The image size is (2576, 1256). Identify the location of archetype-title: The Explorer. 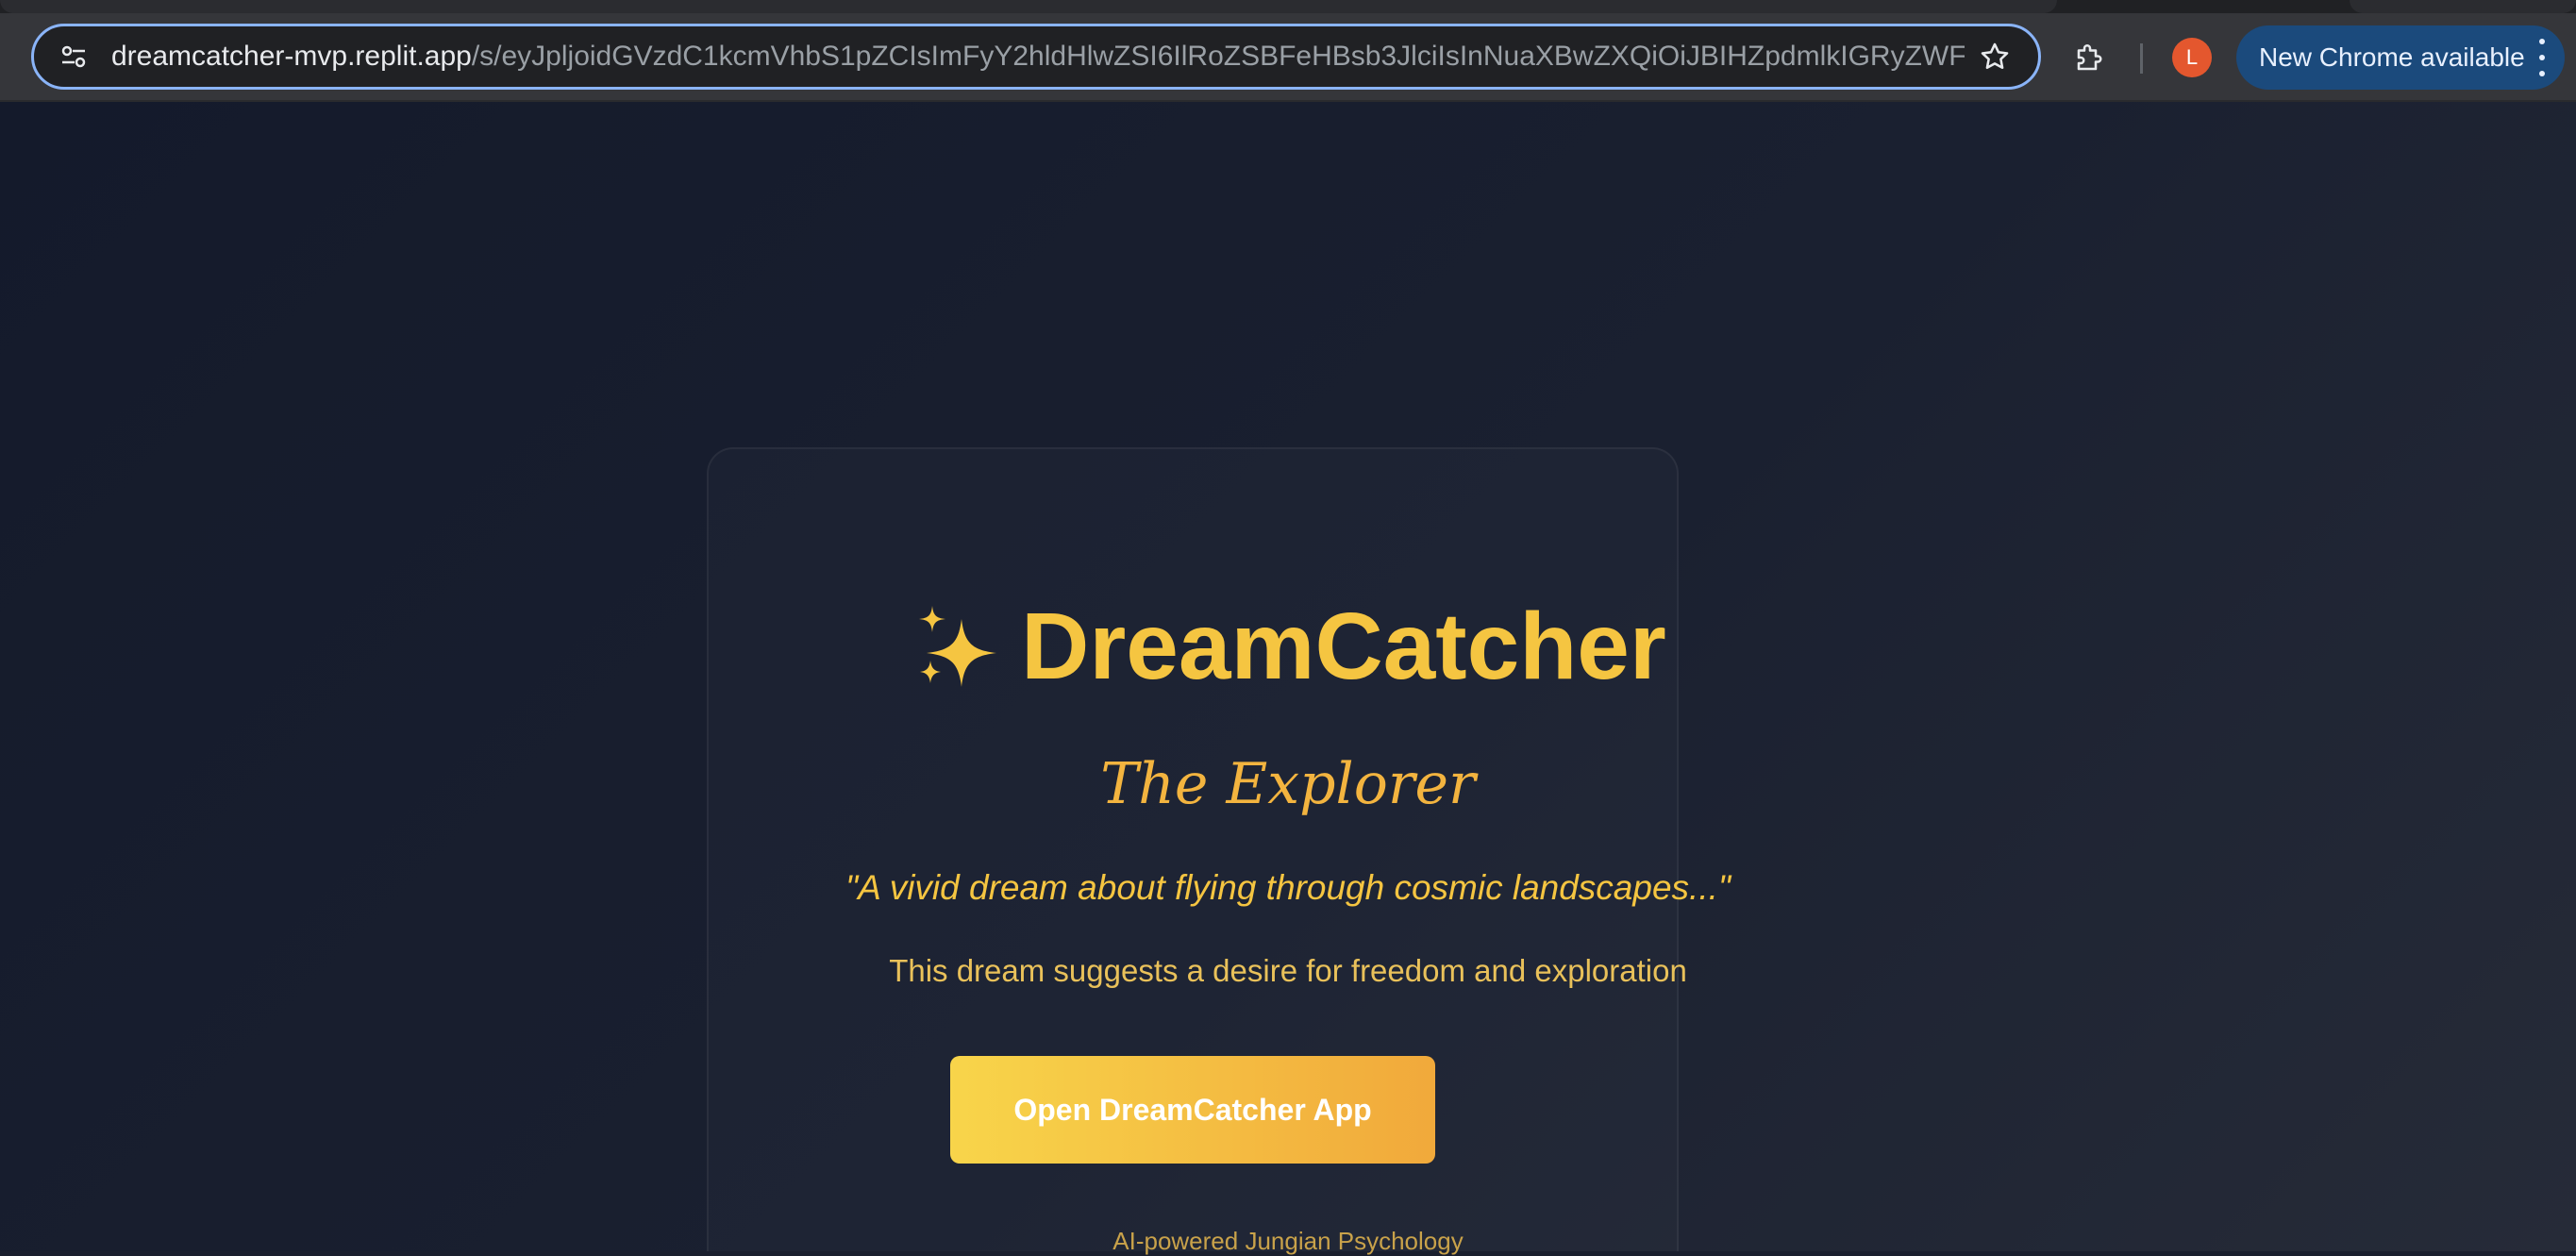
(1288, 784).